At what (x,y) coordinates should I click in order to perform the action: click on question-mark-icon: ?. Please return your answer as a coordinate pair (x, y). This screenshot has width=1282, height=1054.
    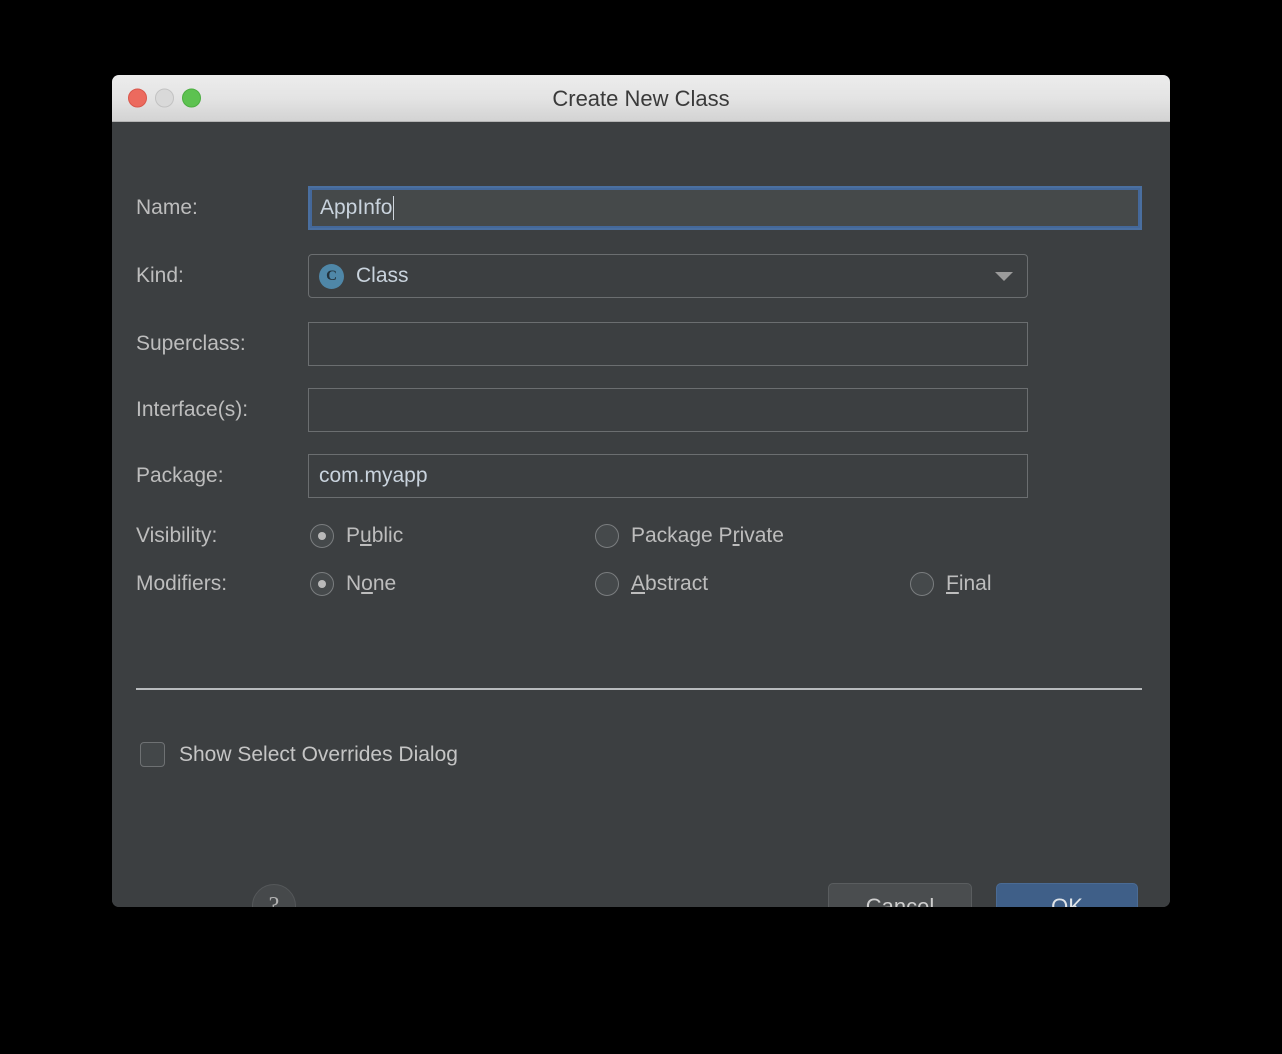
    Looking at the image, I should click on (274, 900).